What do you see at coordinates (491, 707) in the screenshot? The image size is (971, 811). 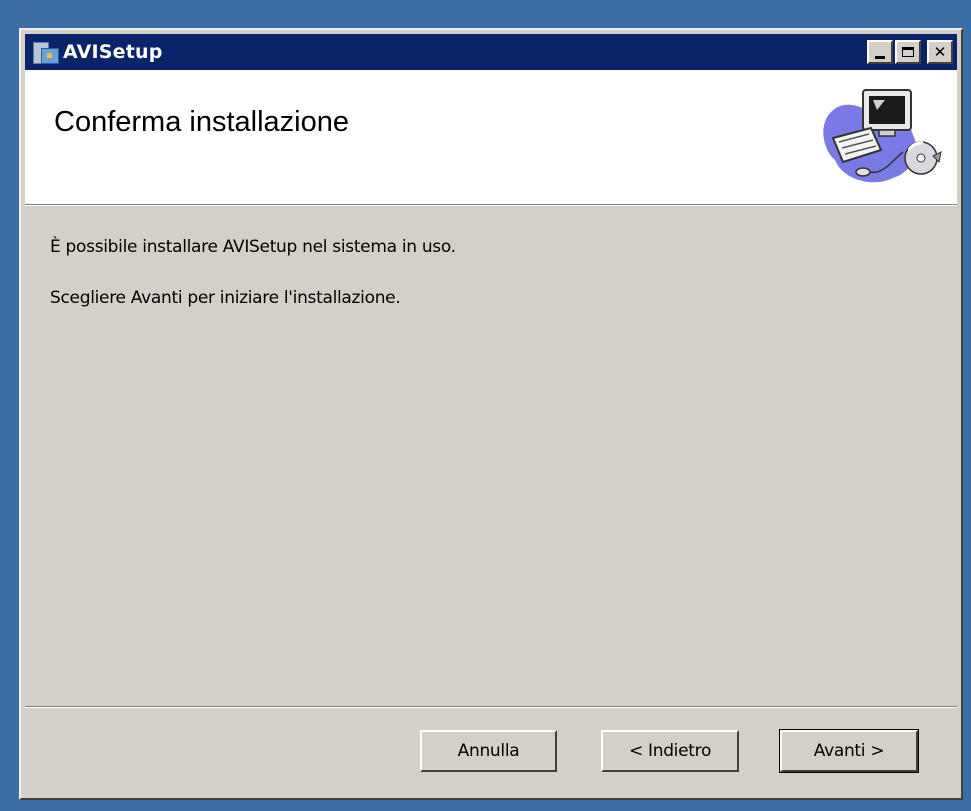 I see `footer-divider-highlight` at bounding box center [491, 707].